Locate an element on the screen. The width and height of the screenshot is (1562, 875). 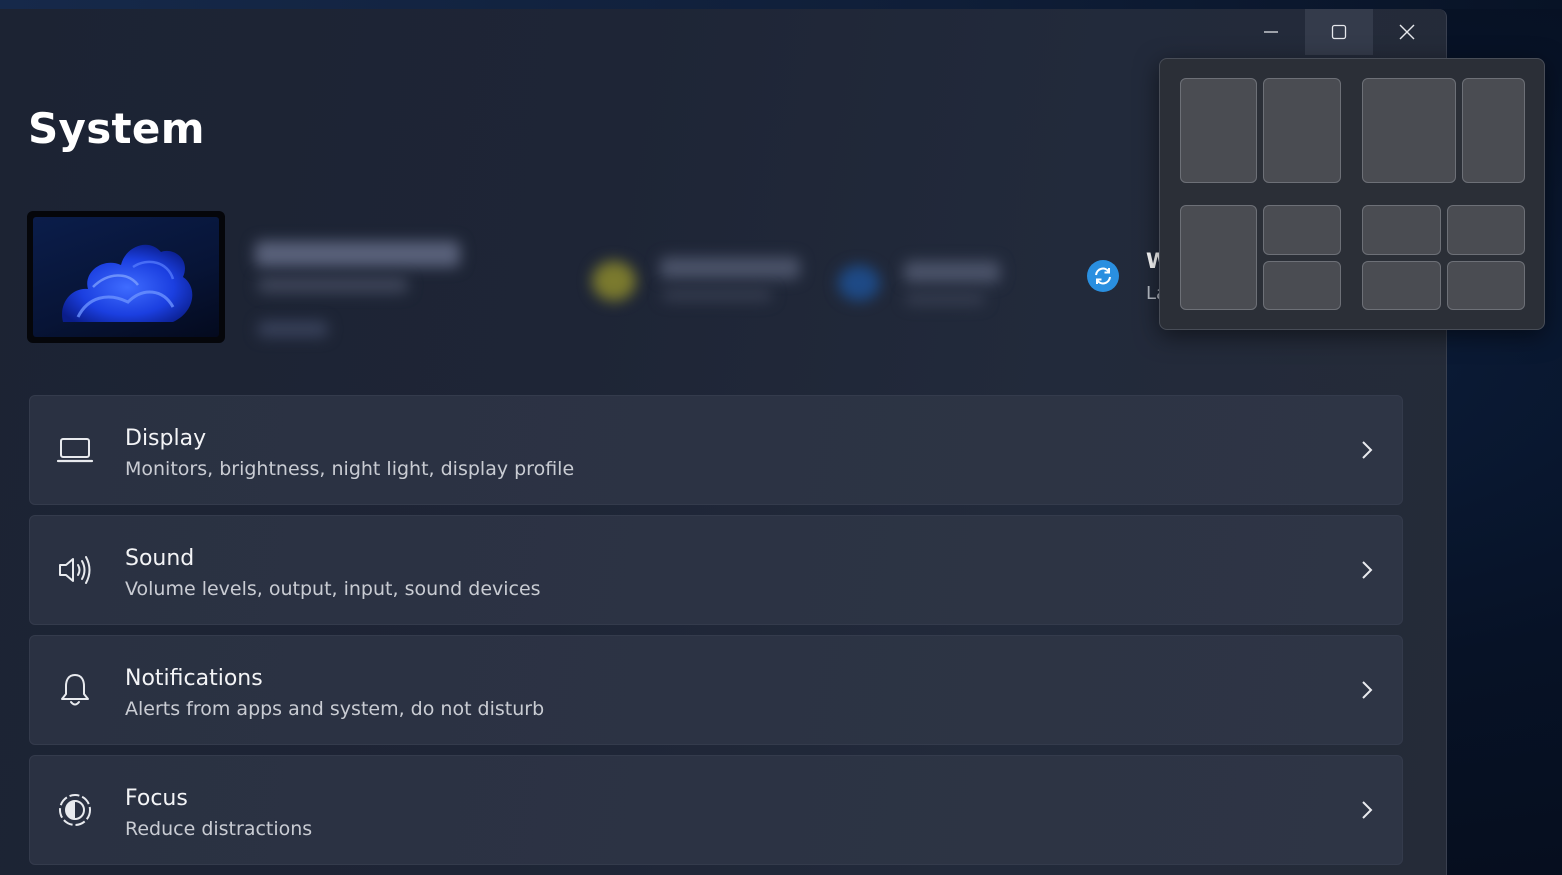
snap-zone-narrow-right is located at coordinates (1493, 130).